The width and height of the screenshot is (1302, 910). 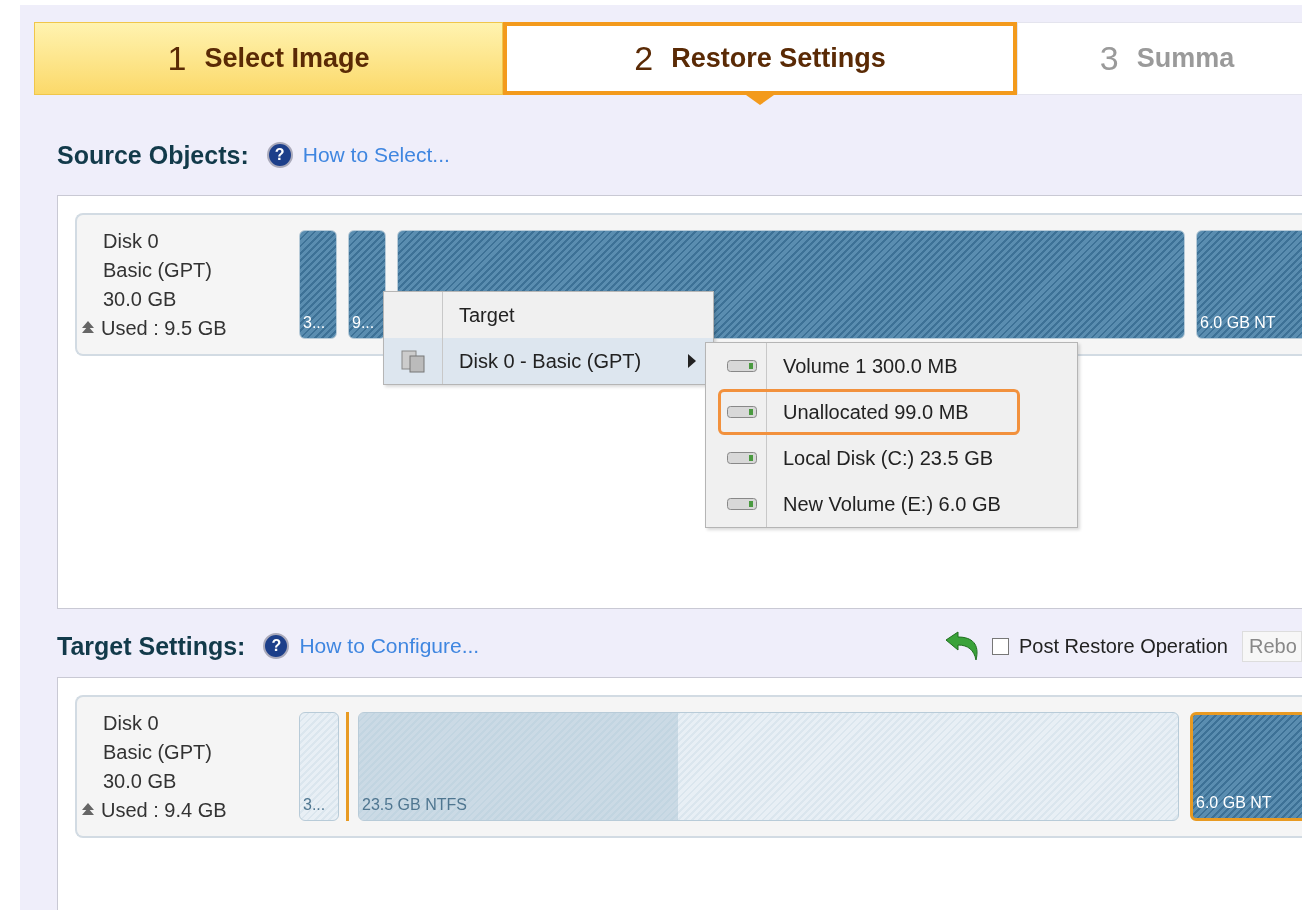 I want to click on wizard-step: 1 Select Image, so click(x=268, y=58).